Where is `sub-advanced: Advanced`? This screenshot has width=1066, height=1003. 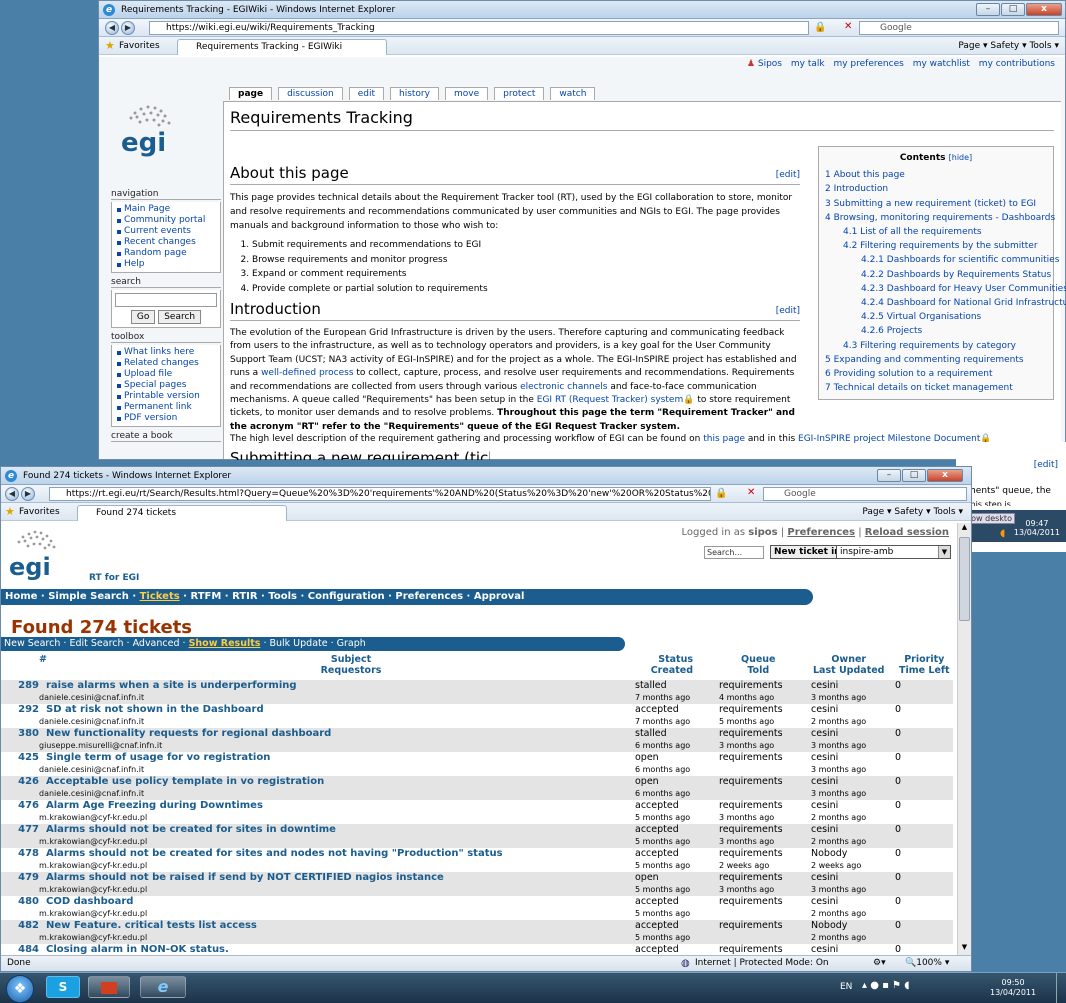 sub-advanced: Advanced is located at coordinates (156, 643).